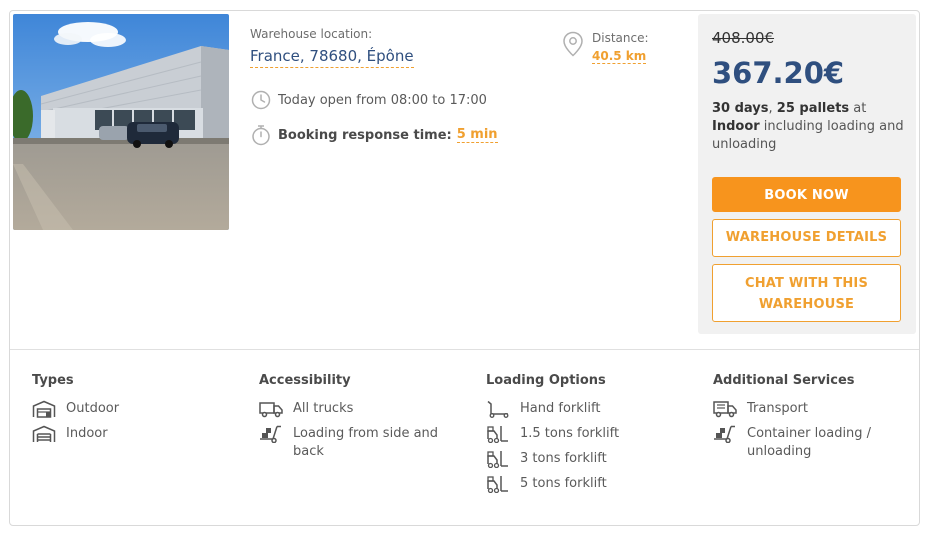 This screenshot has width=932, height=537. What do you see at coordinates (736, 126) in the screenshot?
I see `summary-storage: Indoor` at bounding box center [736, 126].